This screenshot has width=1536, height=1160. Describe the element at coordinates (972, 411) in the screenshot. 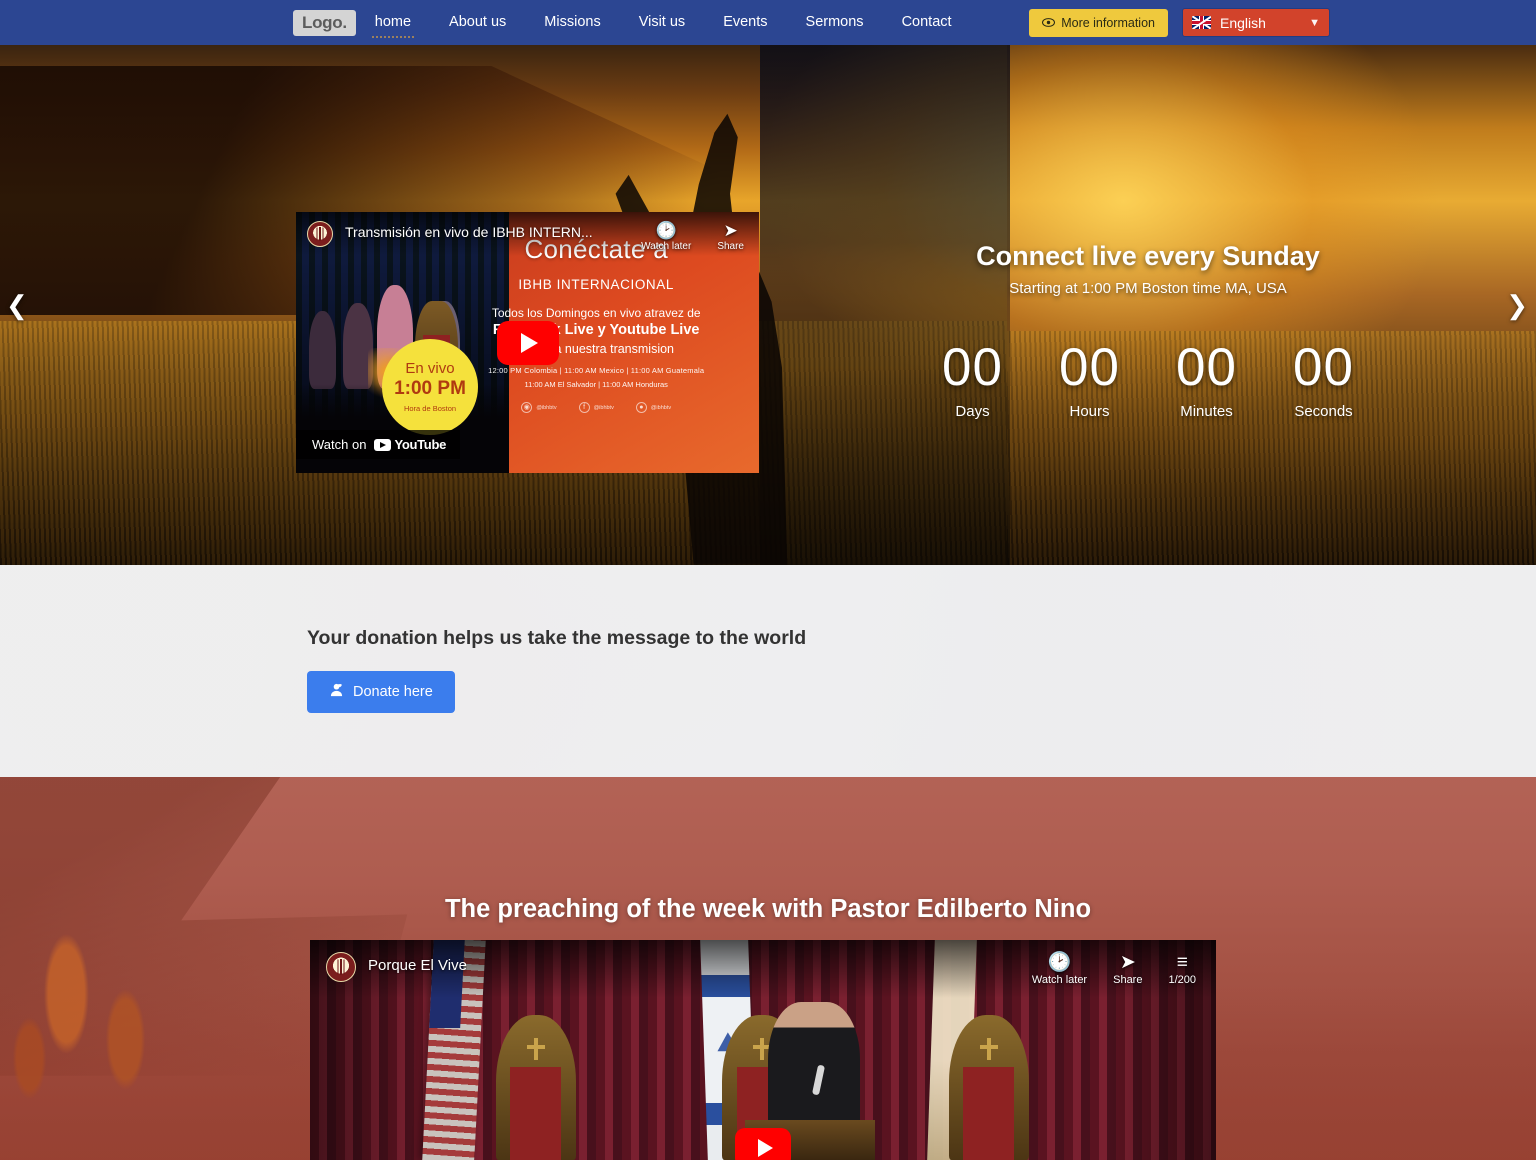

I see `countdown-days-label: Days` at that location.